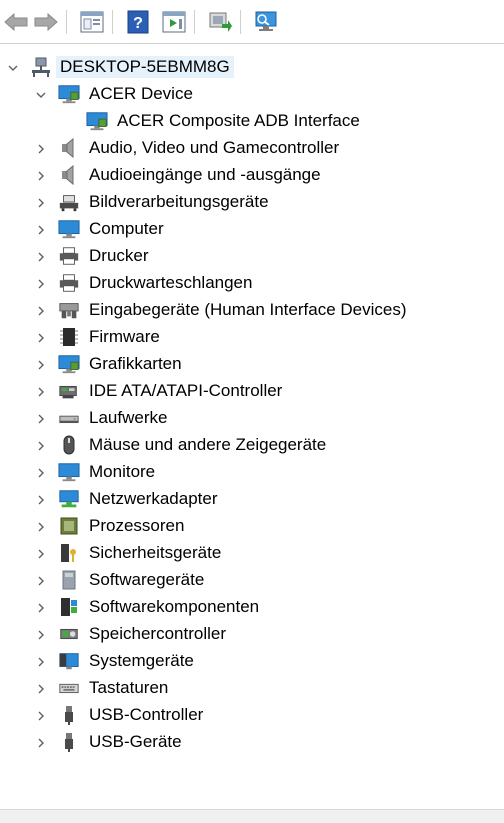  Describe the element at coordinates (252, 229) in the screenshot. I see `tree-item-category: Computer` at that location.